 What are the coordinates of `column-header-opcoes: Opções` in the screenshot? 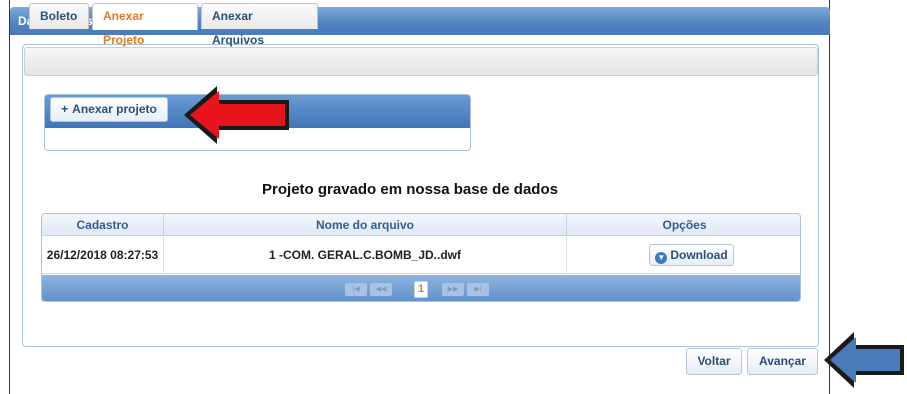 It's located at (684, 225).